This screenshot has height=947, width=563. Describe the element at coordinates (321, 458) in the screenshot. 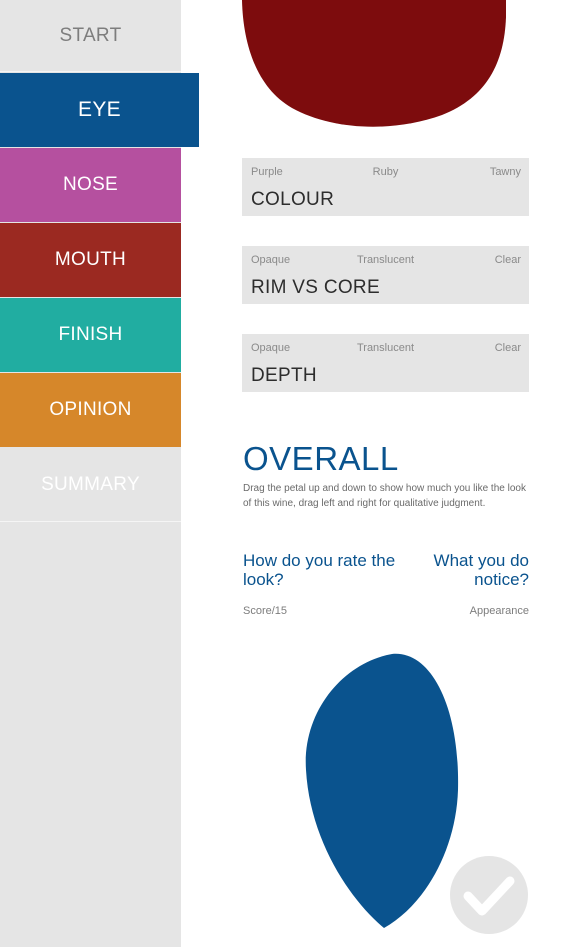

I see `overall-heading: OVERALL` at that location.